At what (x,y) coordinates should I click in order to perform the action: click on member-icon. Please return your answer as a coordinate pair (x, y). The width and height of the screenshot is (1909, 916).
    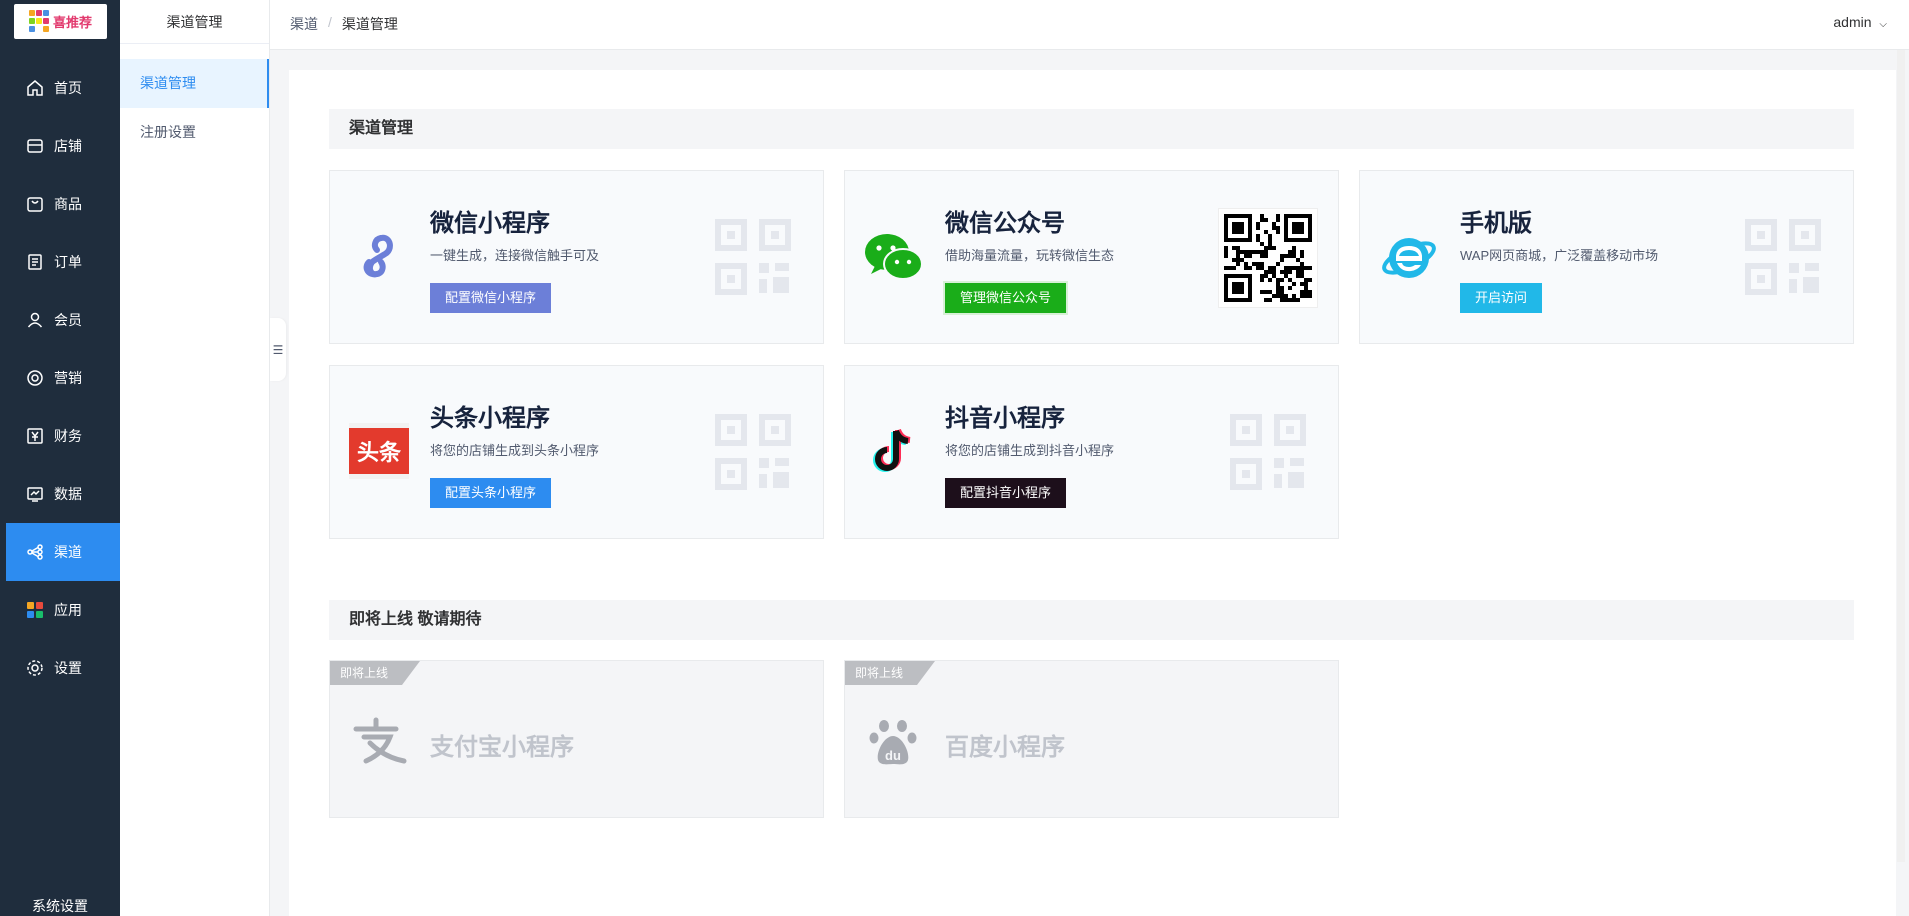
    Looking at the image, I should click on (35, 320).